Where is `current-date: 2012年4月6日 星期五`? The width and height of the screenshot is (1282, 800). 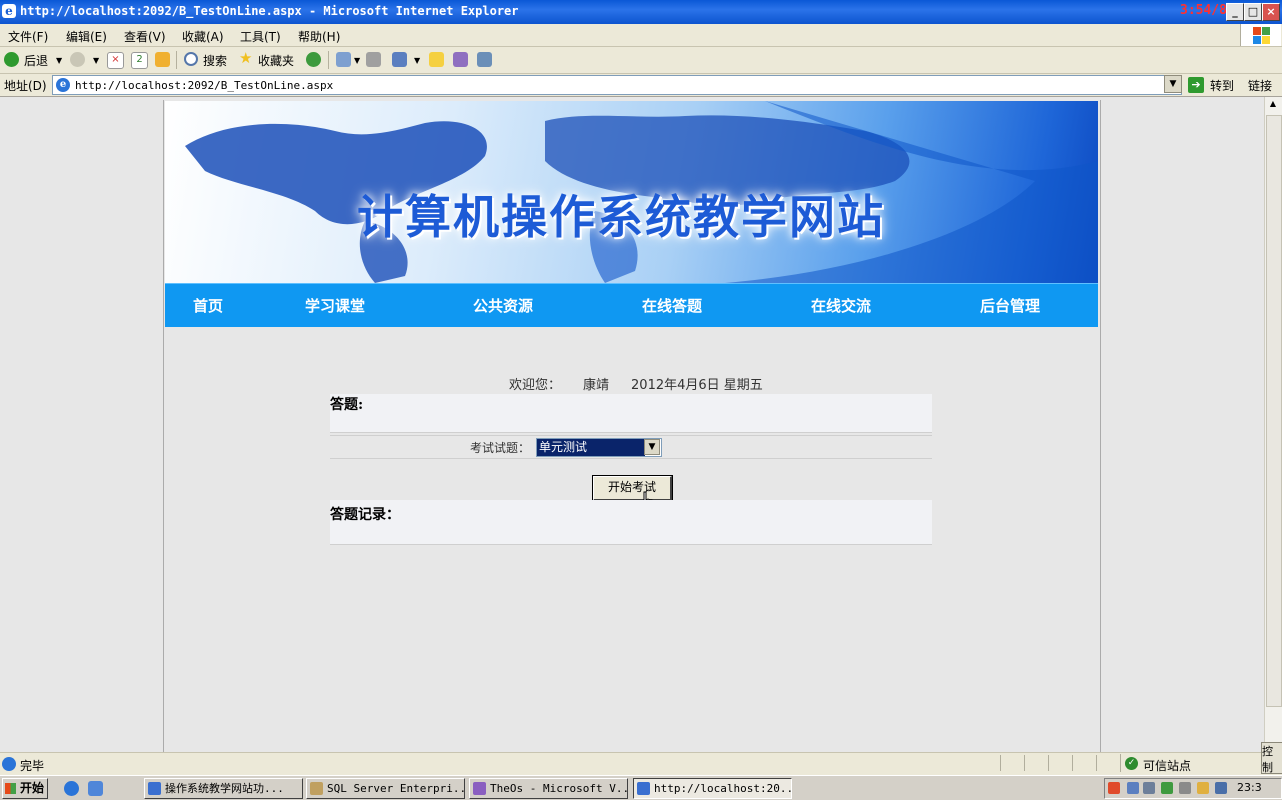 current-date: 2012年4月6日 星期五 is located at coordinates (697, 385).